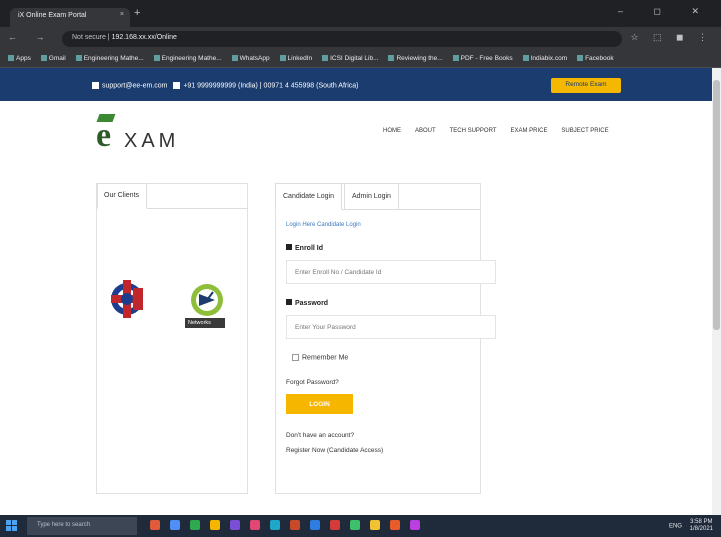  What do you see at coordinates (379, 450) in the screenshot?
I see `register-link: Register Now (Candidate Access)` at bounding box center [379, 450].